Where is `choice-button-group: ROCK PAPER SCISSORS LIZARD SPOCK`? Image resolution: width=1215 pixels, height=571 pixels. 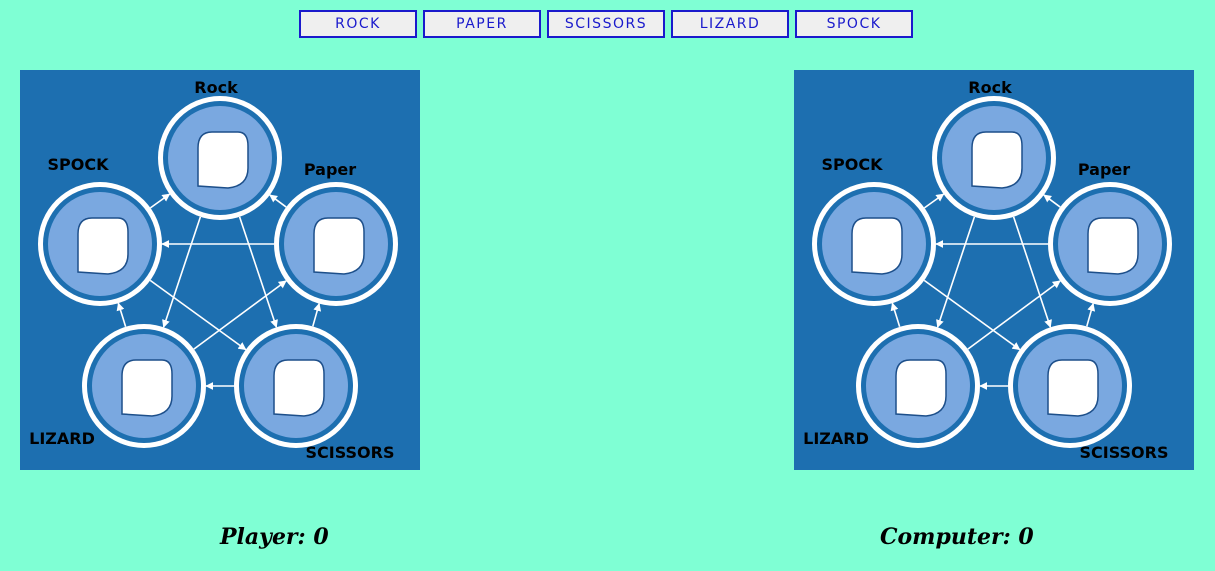
choice-button-group: ROCK PAPER SCISSORS LIZARD SPOCK is located at coordinates (606, 24).